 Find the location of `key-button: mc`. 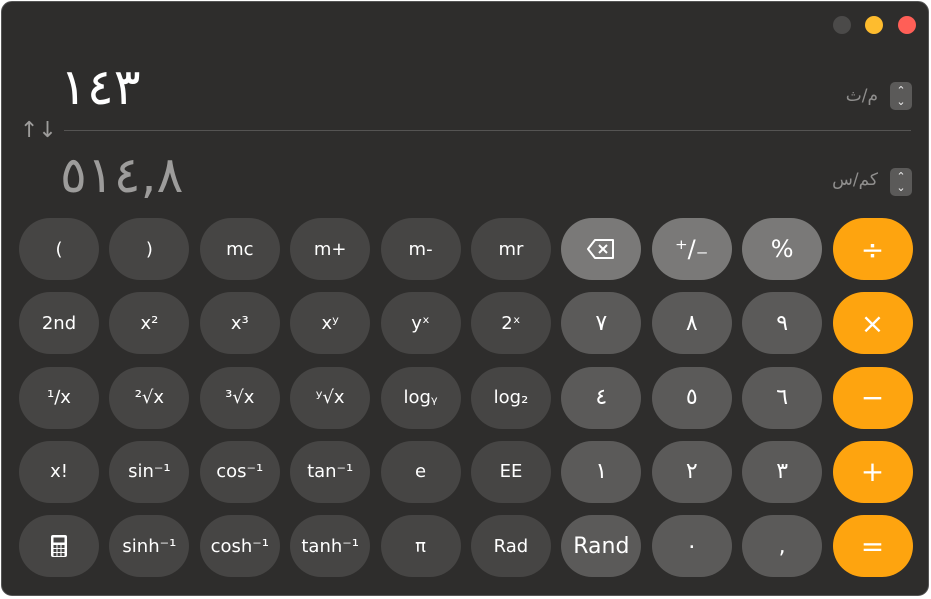

key-button: mc is located at coordinates (239, 249).